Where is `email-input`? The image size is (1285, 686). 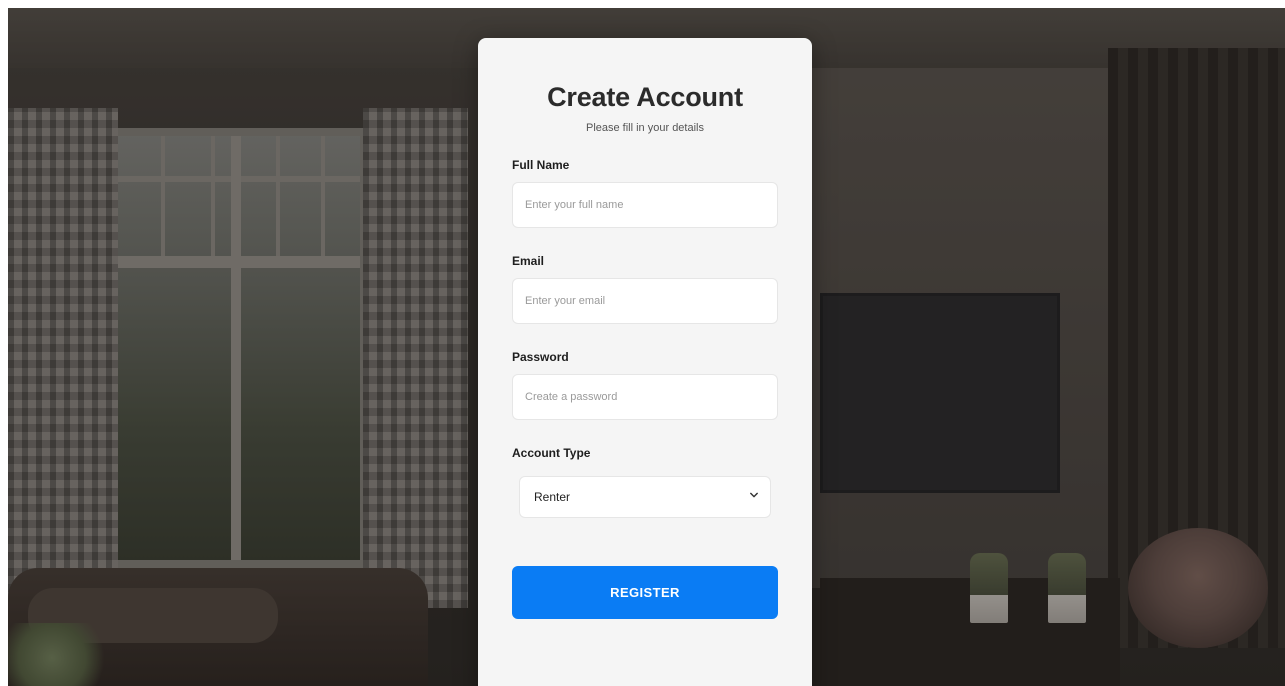
email-input is located at coordinates (645, 301).